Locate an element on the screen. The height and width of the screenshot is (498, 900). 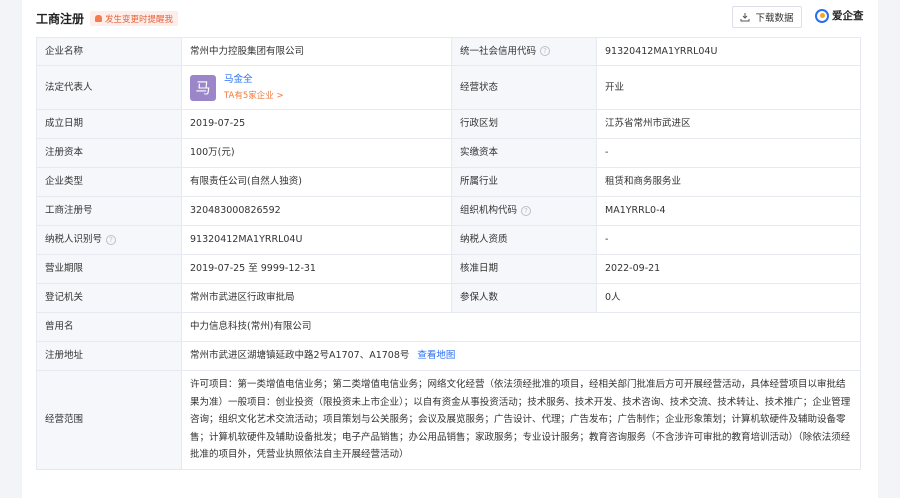
change-alert-label: 发生变更时提醒我 is located at coordinates (139, 19).